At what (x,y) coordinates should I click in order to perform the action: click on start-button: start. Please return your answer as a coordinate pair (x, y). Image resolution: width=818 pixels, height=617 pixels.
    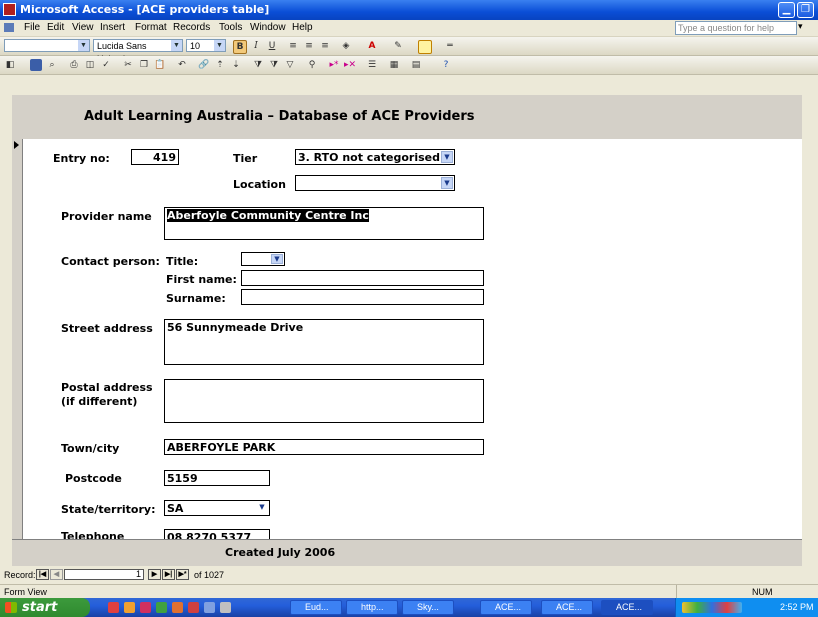
    Looking at the image, I should click on (45, 607).